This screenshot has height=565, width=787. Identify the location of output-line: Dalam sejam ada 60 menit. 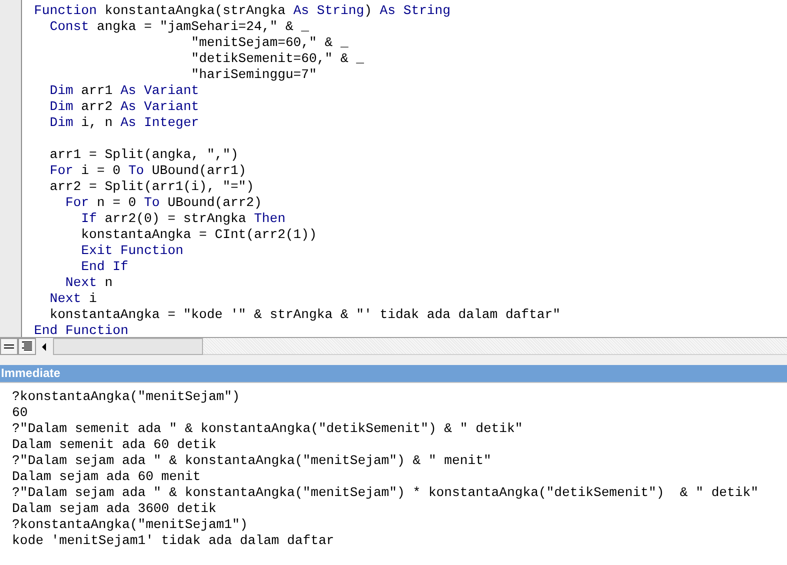
(106, 477).